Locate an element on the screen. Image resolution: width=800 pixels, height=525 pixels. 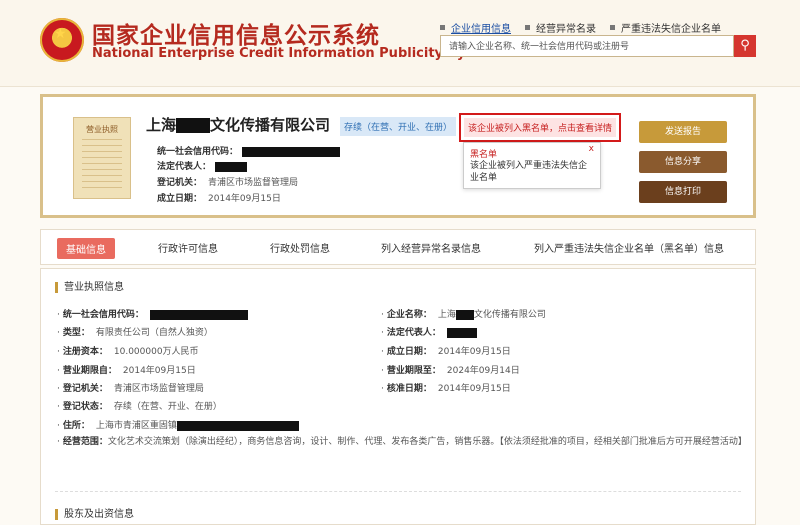
print-info-button: 信息打印 is located at coordinates (683, 192).